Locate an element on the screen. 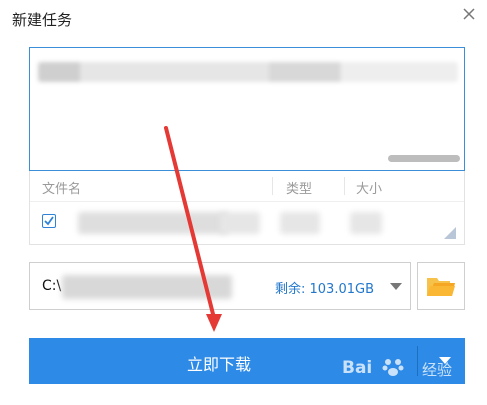 This screenshot has width=487, height=405. save-path-field: C:\ 剩余: 103.01GB is located at coordinates (220, 286).